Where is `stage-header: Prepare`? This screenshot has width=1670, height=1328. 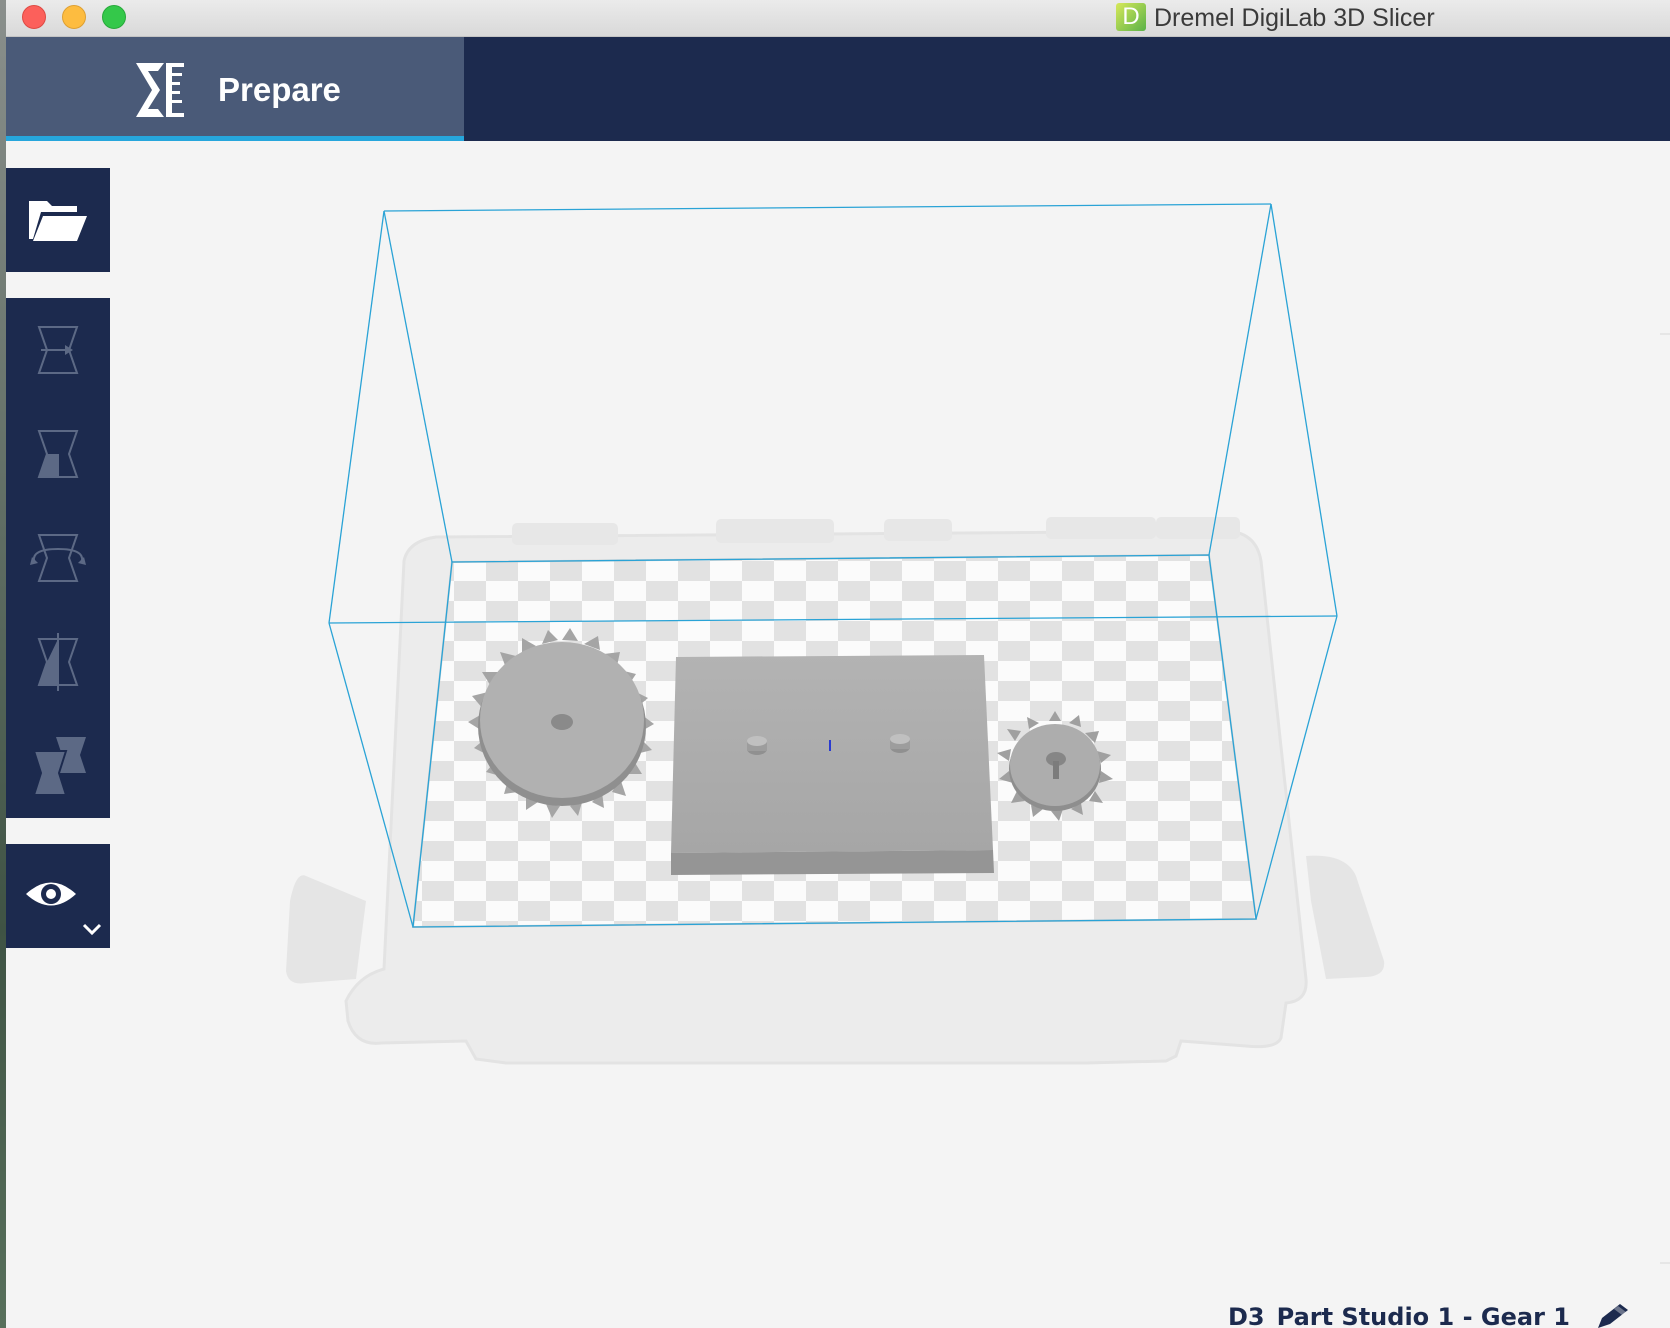
stage-header: Prepare is located at coordinates (838, 89).